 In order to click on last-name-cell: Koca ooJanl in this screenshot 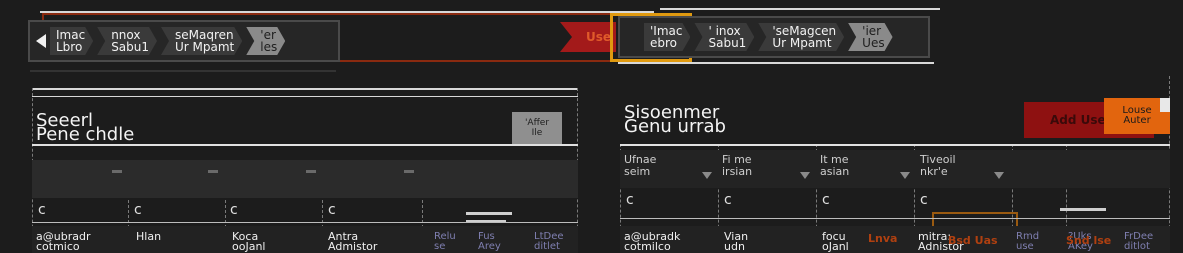, I will do `click(249, 242)`.